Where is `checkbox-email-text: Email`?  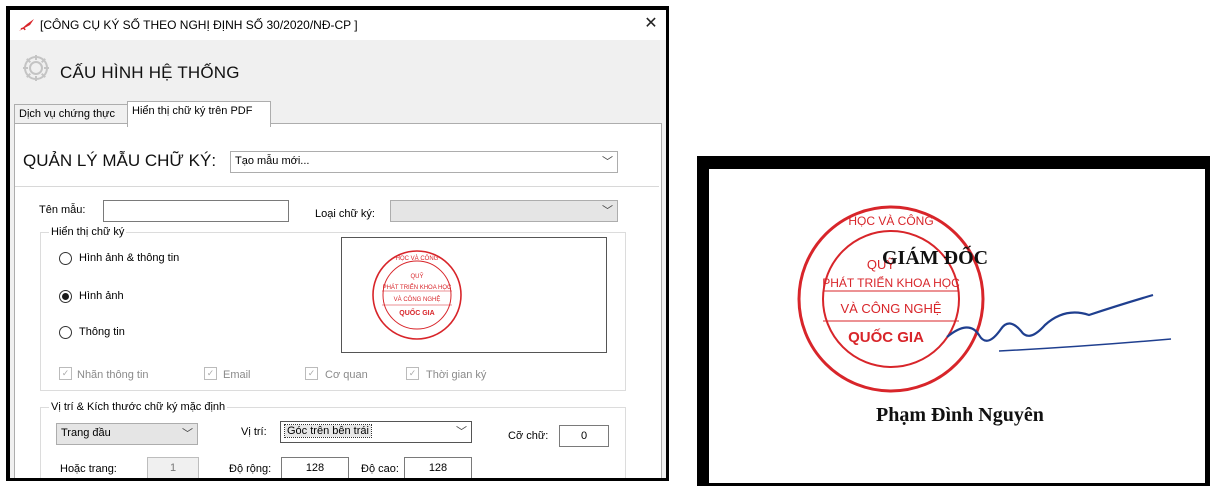 checkbox-email-text: Email is located at coordinates (237, 375).